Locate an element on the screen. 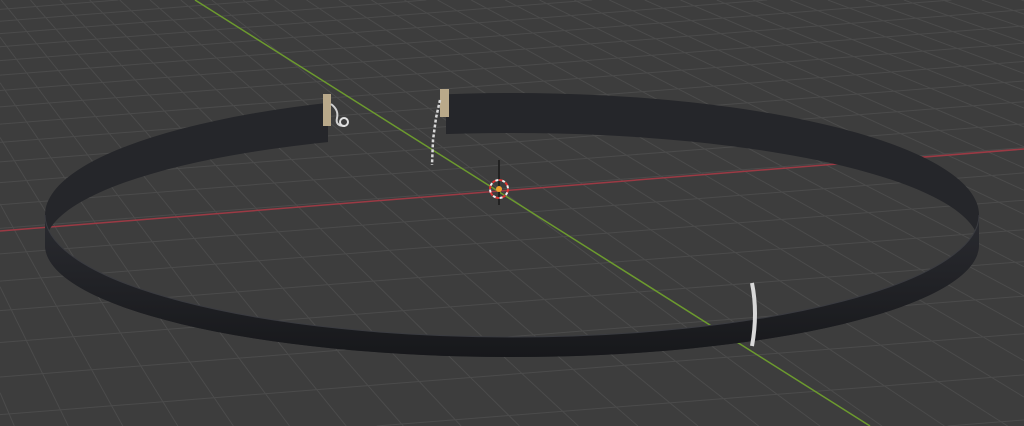 The width and height of the screenshot is (1024, 426). slider-bead is located at coordinates (753, 314).